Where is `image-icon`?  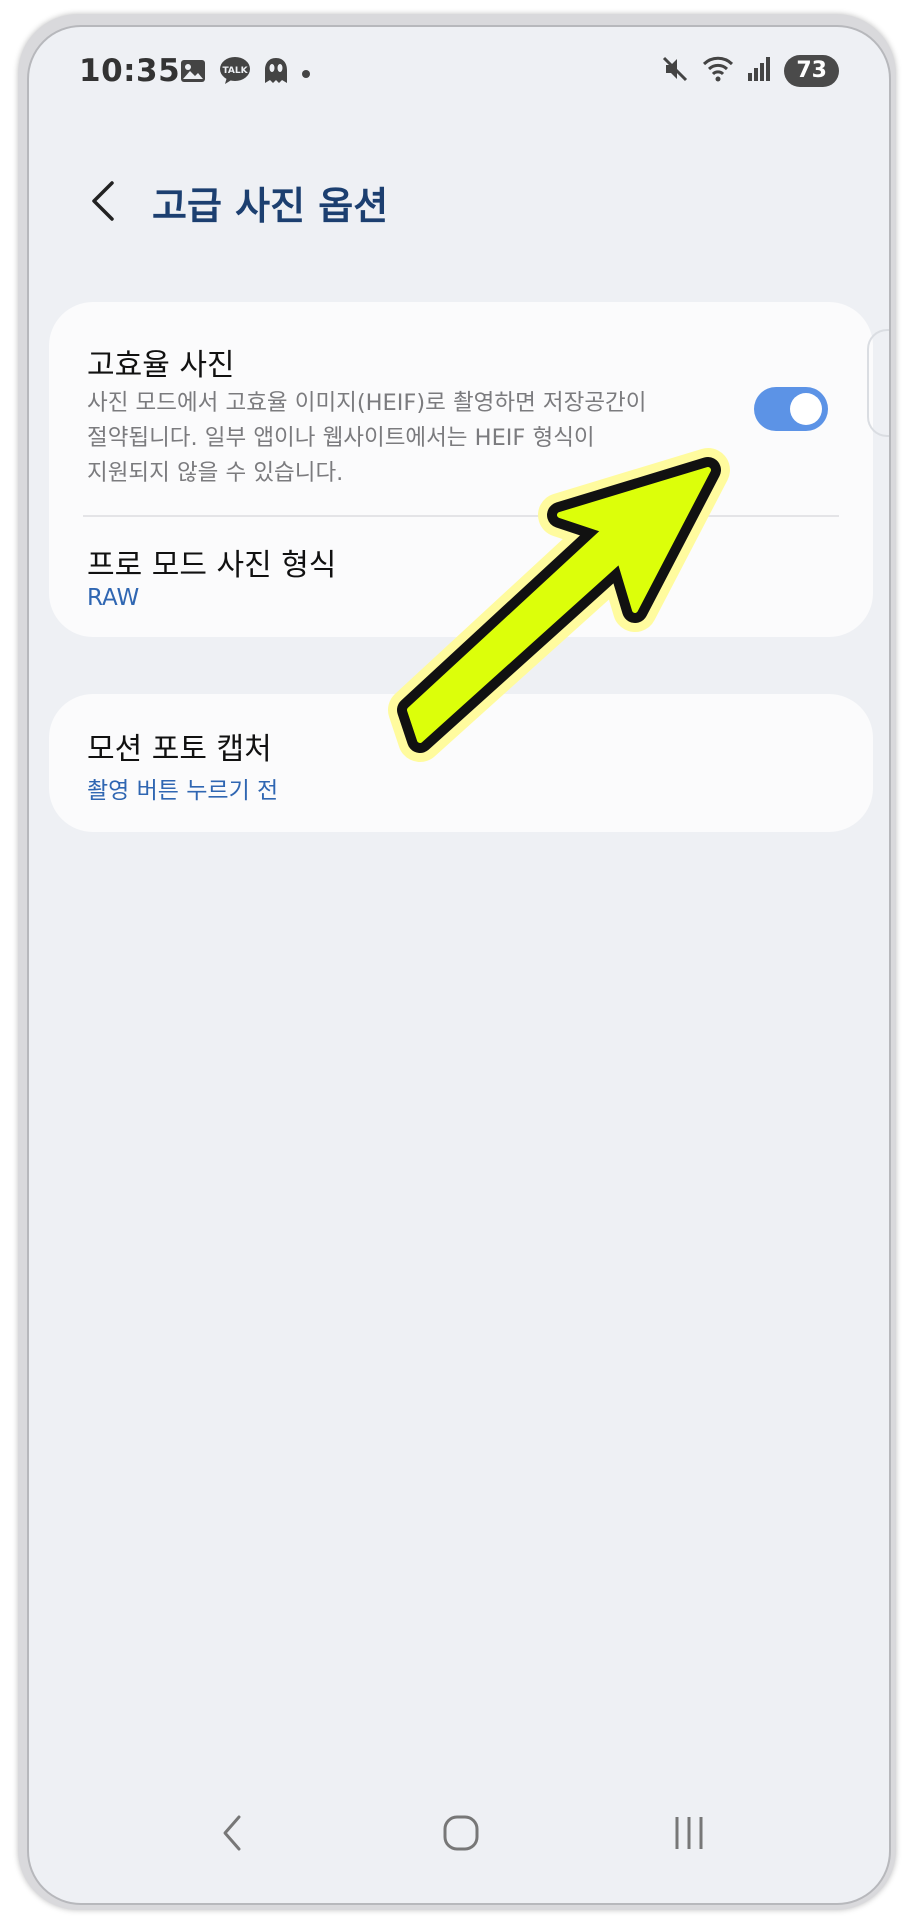
image-icon is located at coordinates (193, 73).